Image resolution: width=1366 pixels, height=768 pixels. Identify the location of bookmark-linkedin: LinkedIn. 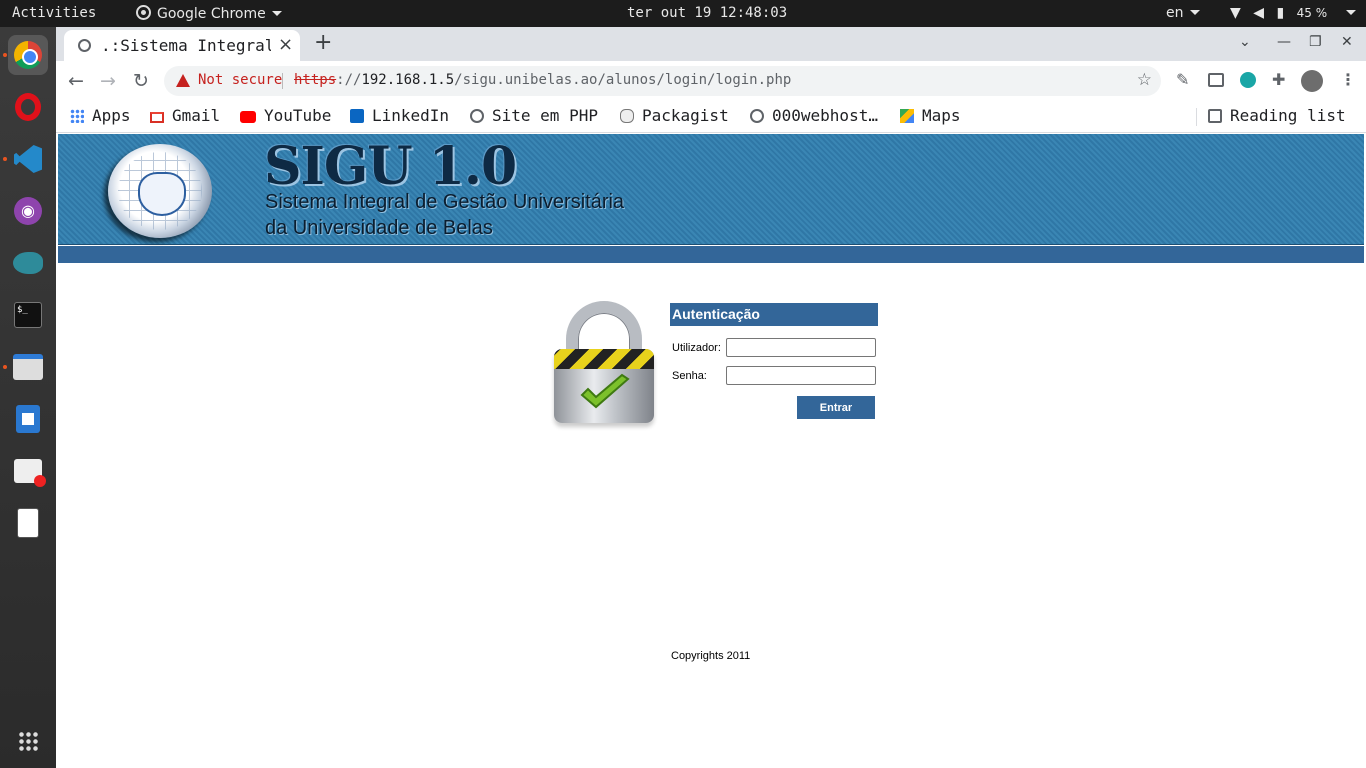
(399, 115).